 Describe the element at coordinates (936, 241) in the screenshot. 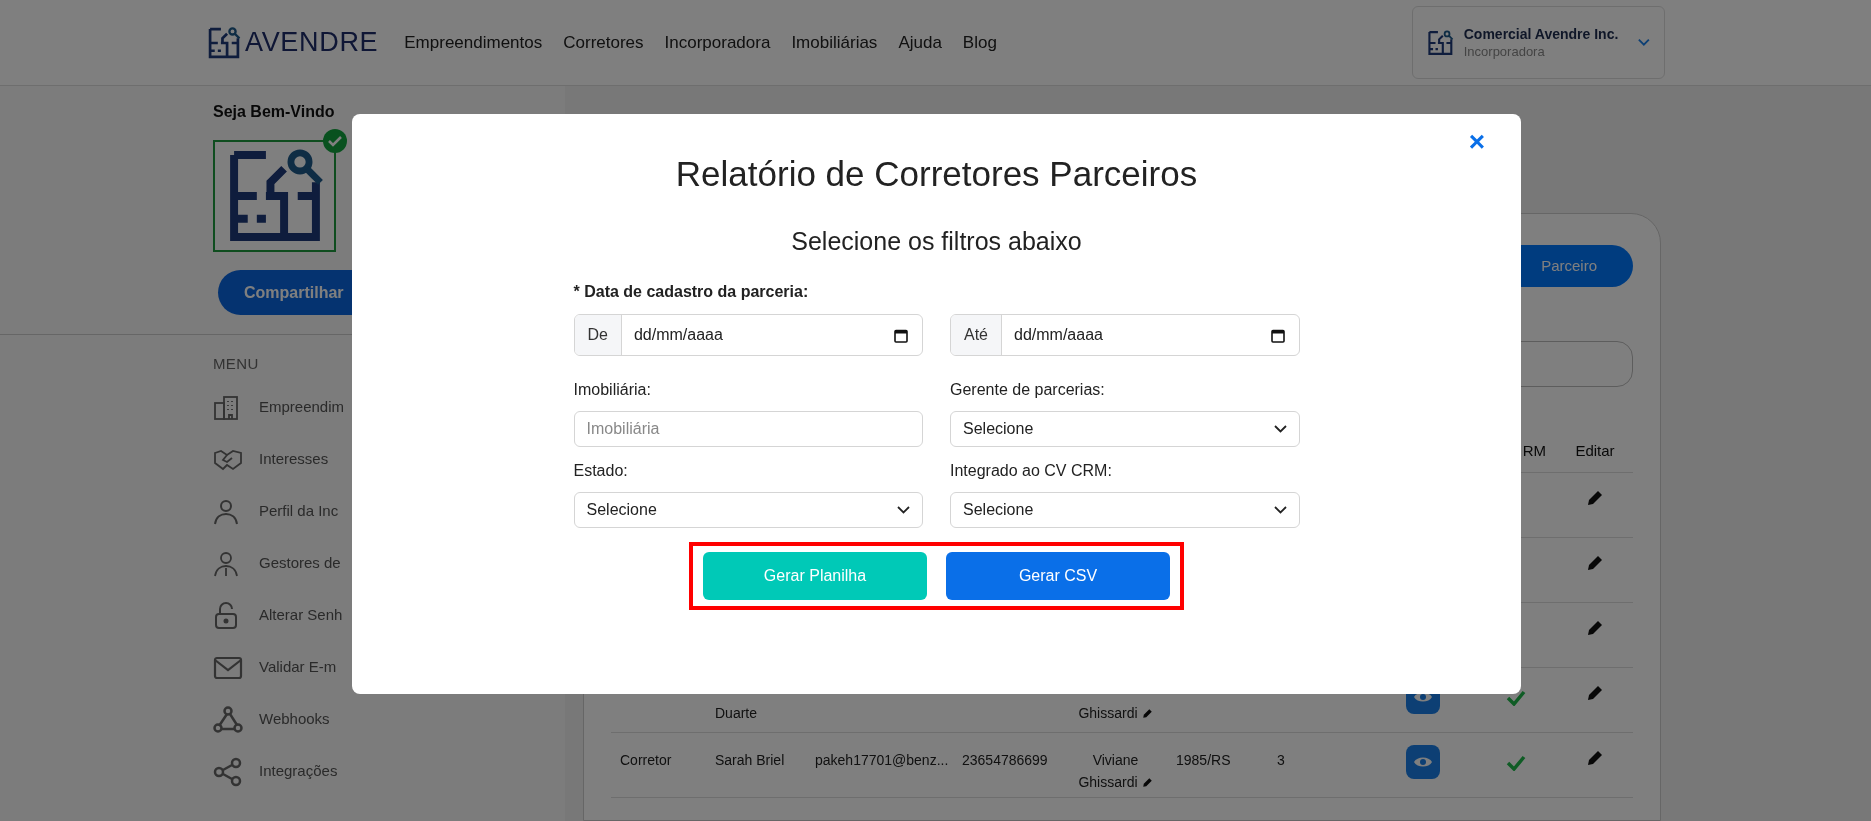

I see `dialog-subtitle: Selecione os filtros abaixo` at that location.